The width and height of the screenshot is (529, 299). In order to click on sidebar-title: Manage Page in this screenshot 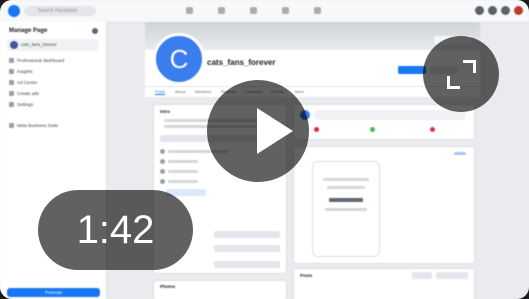, I will do `click(28, 31)`.